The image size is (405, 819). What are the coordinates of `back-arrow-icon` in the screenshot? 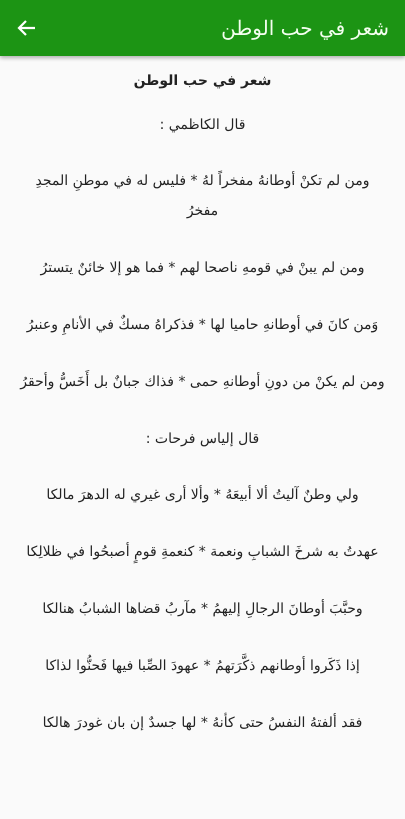 It's located at (26, 28).